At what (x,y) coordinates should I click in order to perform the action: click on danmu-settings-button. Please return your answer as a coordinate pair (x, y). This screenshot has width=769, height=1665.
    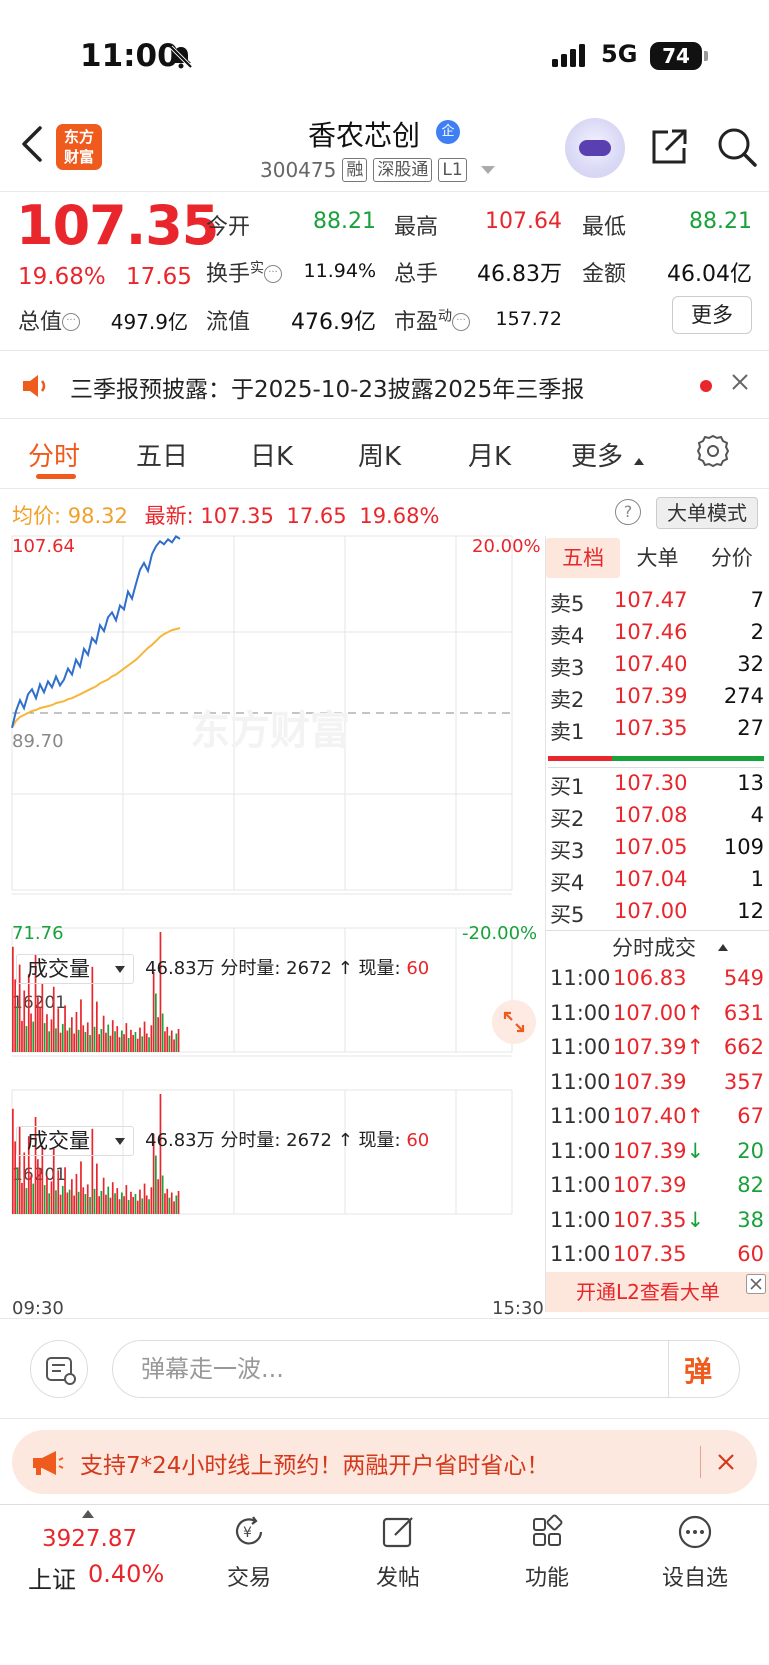
    Looking at the image, I should click on (59, 1369).